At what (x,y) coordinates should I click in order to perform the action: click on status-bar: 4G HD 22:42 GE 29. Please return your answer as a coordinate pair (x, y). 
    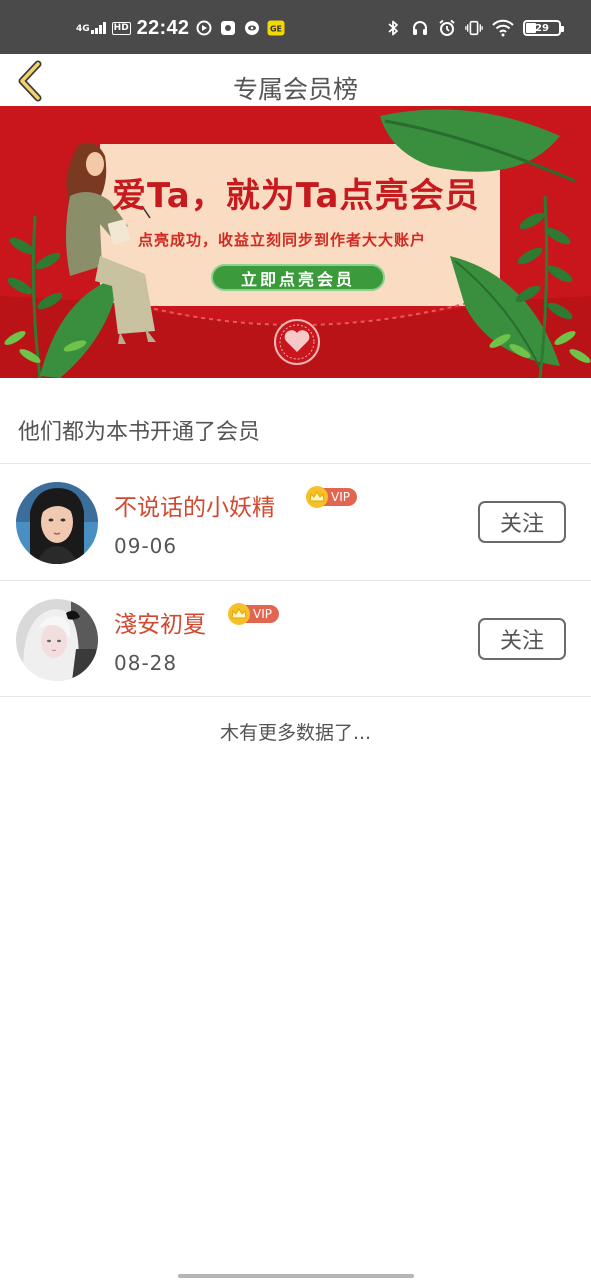
    Looking at the image, I should click on (295, 27).